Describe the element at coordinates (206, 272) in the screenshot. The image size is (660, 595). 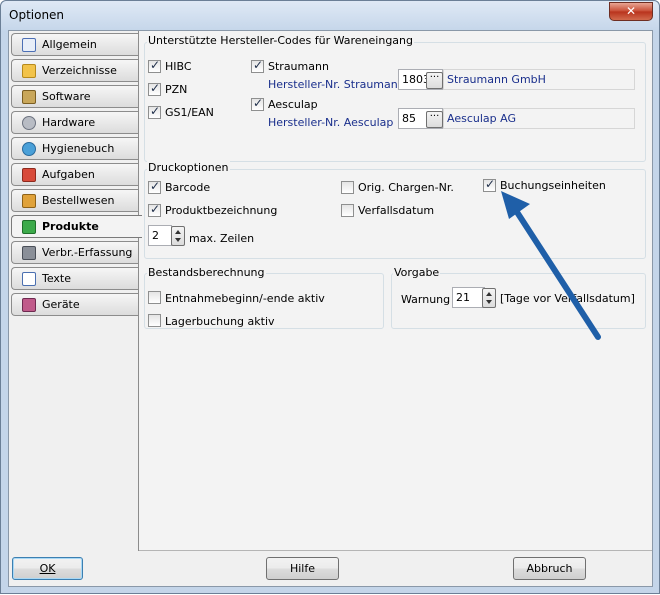
I see `stock-calculation-title: Bestandsberechnung` at that location.